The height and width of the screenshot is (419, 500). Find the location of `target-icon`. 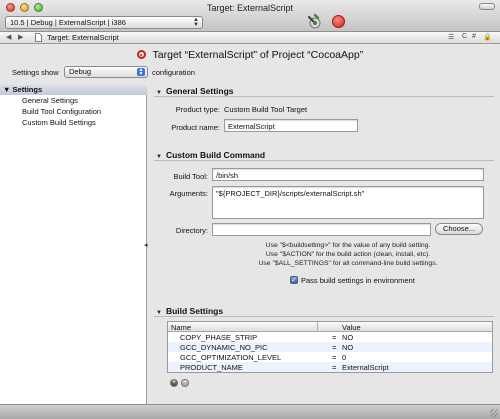

target-icon is located at coordinates (141, 54).